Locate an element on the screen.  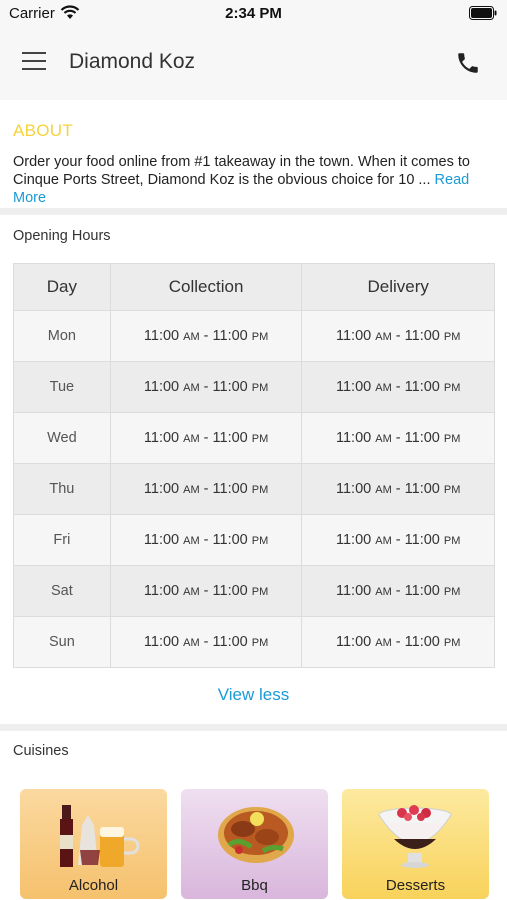
column-header-collection: Collection is located at coordinates (206, 287).